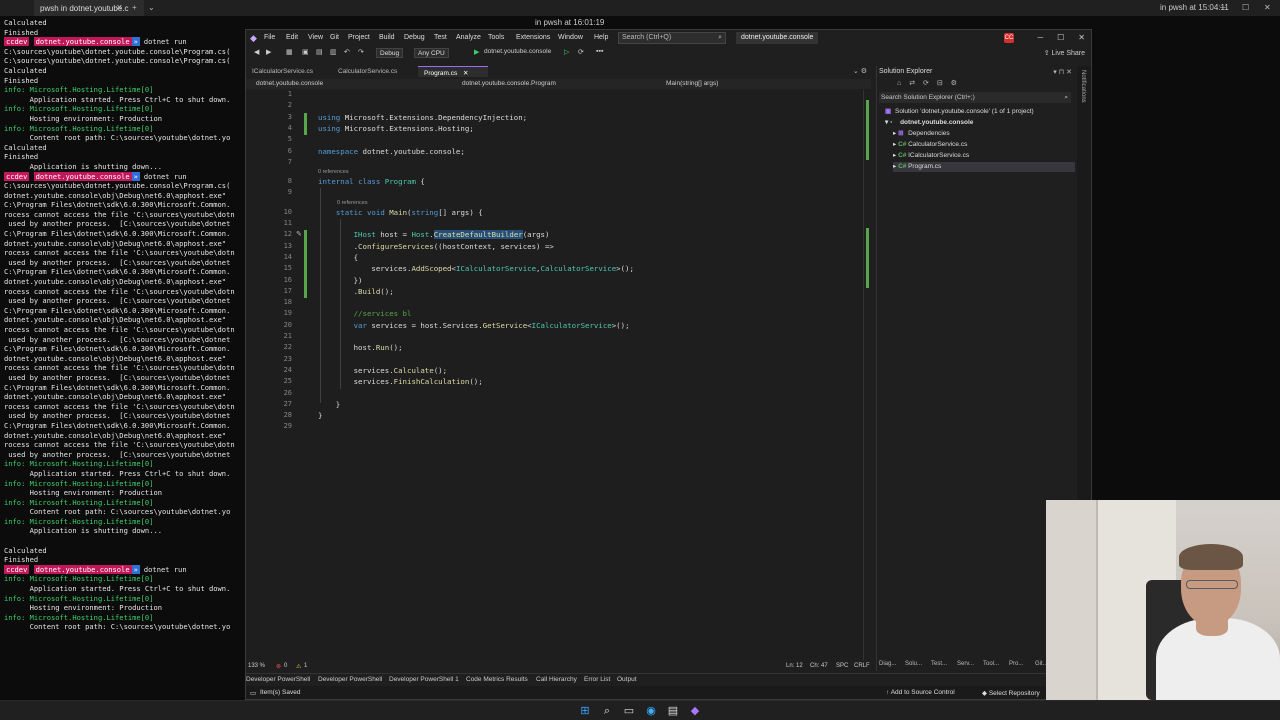  I want to click on error-icon: ⊗, so click(278, 666).